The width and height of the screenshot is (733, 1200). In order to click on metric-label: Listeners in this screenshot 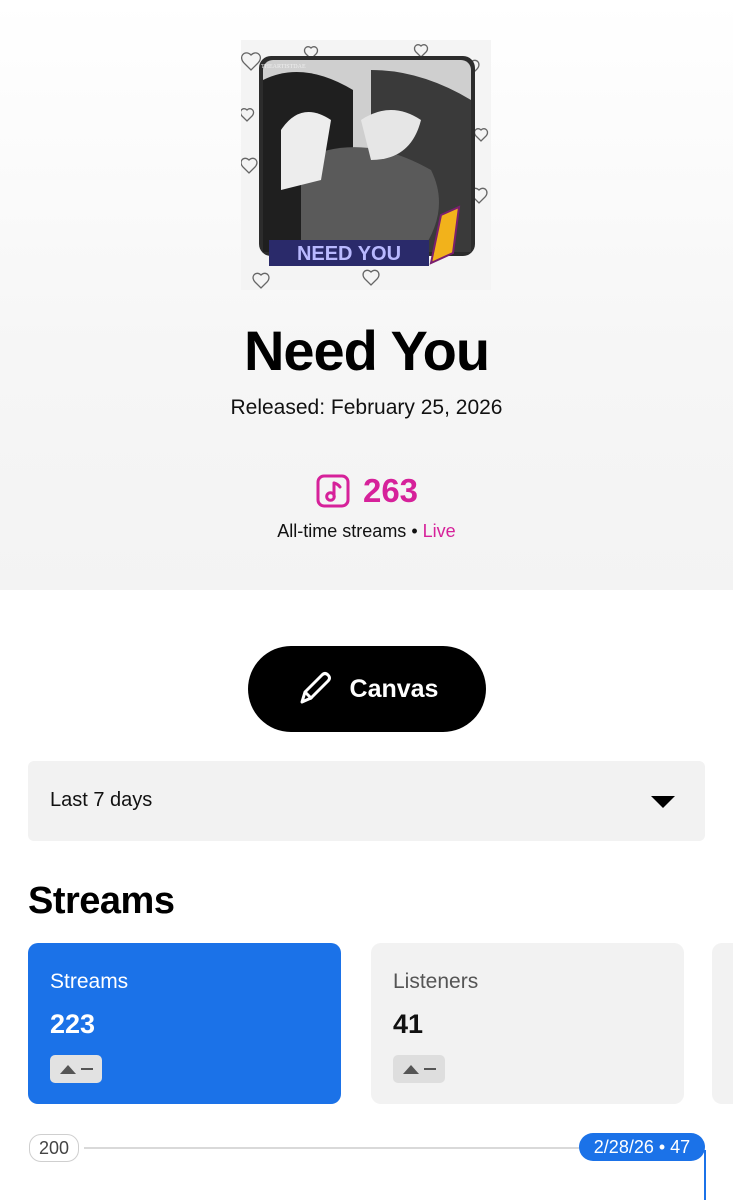, I will do `click(436, 981)`.